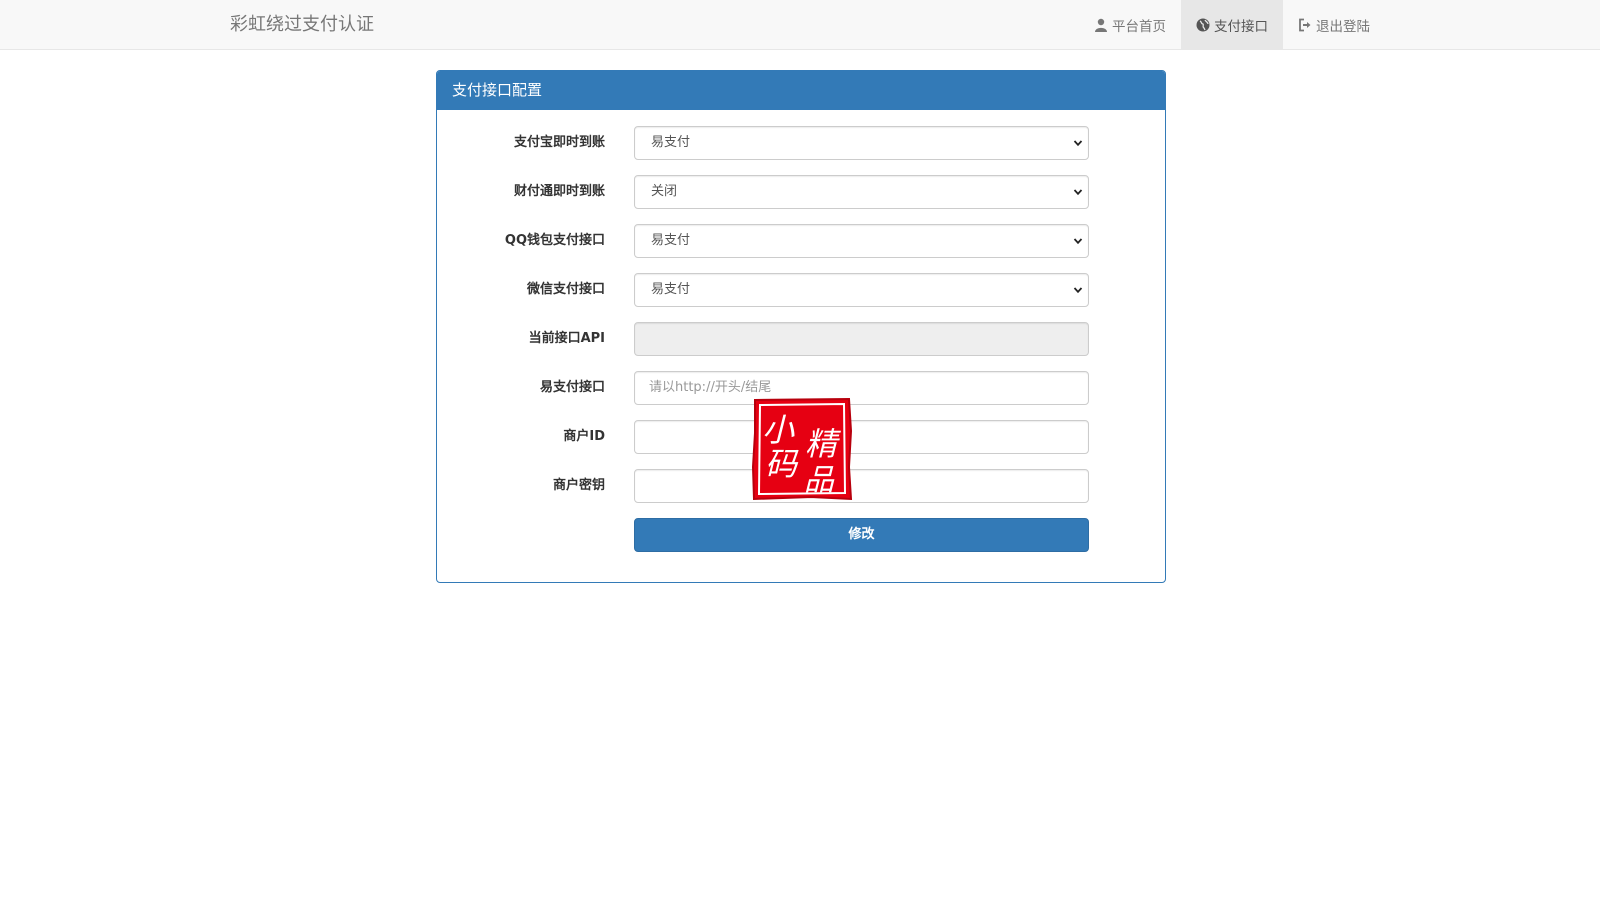 The image size is (1600, 900). What do you see at coordinates (1203, 25) in the screenshot?
I see `globe-icon` at bounding box center [1203, 25].